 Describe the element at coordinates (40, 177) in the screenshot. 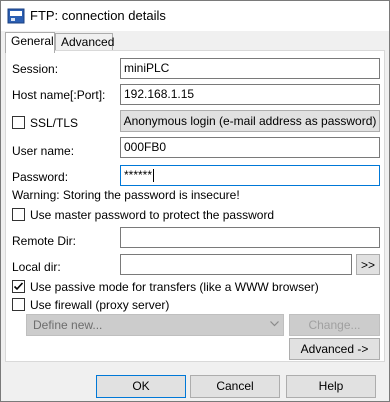

I see `password-label: Password:` at that location.